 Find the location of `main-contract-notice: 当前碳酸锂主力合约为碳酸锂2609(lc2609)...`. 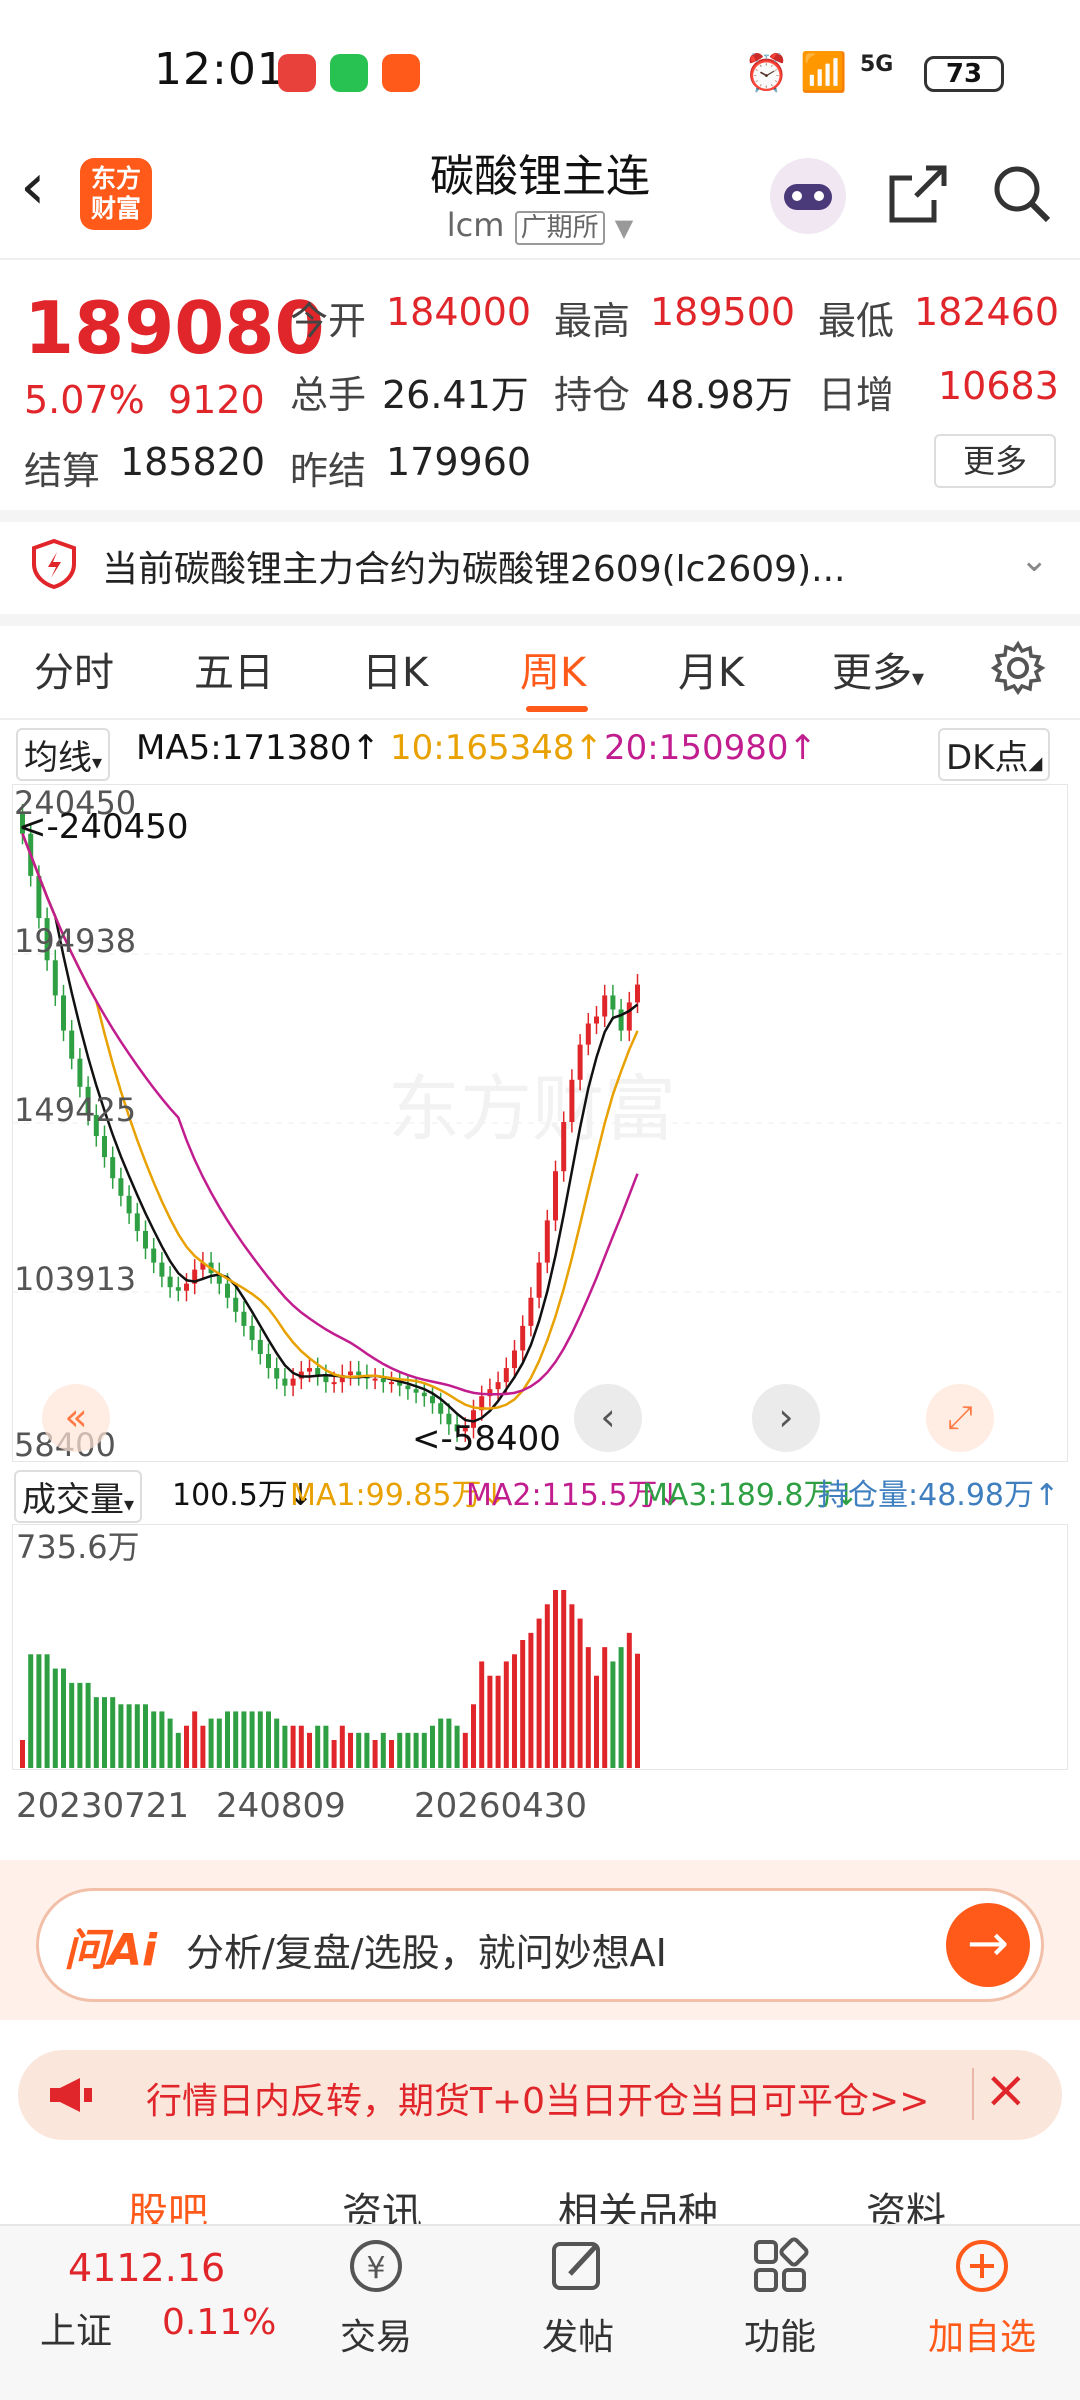

main-contract-notice: 当前碳酸锂主力合约为碳酸锂2609(lc2609)... is located at coordinates (473, 566).